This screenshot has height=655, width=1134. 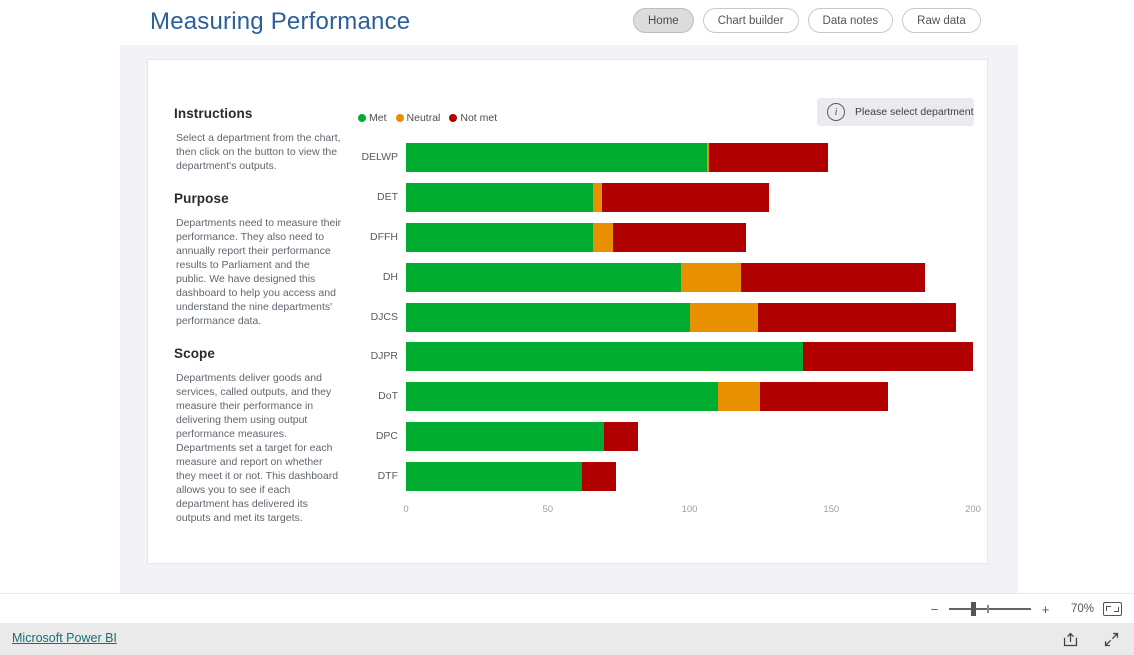 I want to click on nav-button-home: Home, so click(x=663, y=20).